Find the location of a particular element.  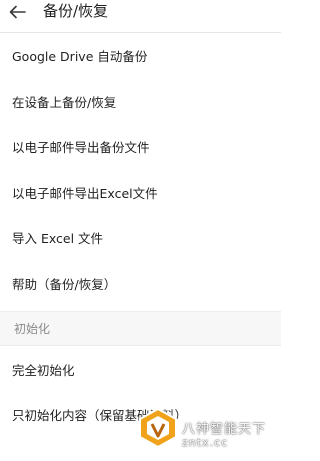

menu-item-help-backup-restore: 帮助（备份/恢复） is located at coordinates (140, 283).